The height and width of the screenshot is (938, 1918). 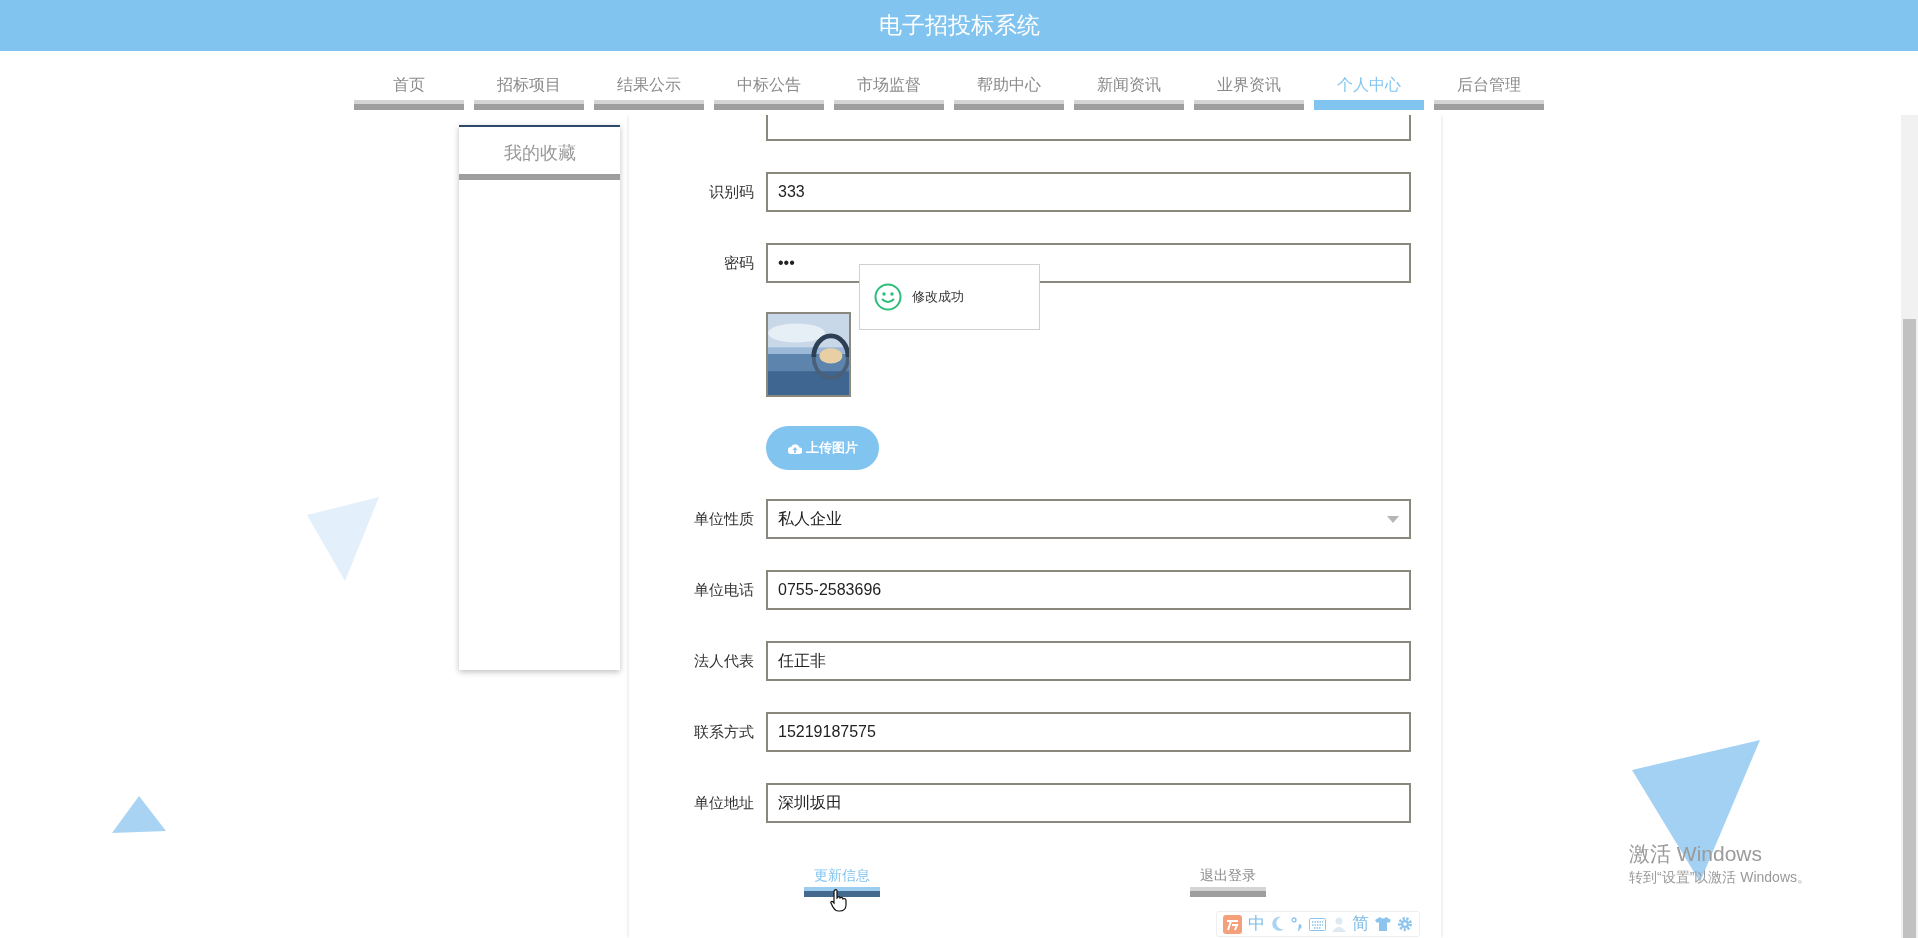 I want to click on field-label: 联系方式, so click(x=723, y=731).